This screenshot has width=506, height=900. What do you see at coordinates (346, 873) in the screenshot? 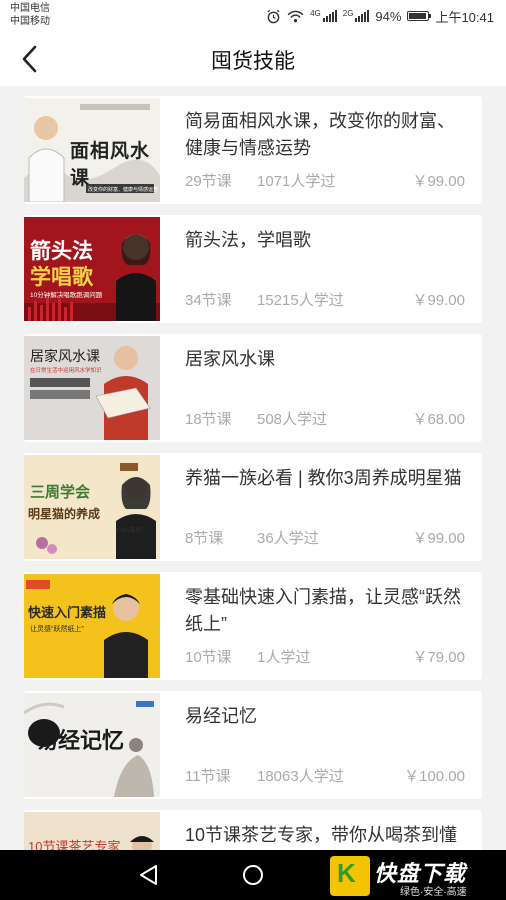
I see `watermark-logo-letter: K` at bounding box center [346, 873].